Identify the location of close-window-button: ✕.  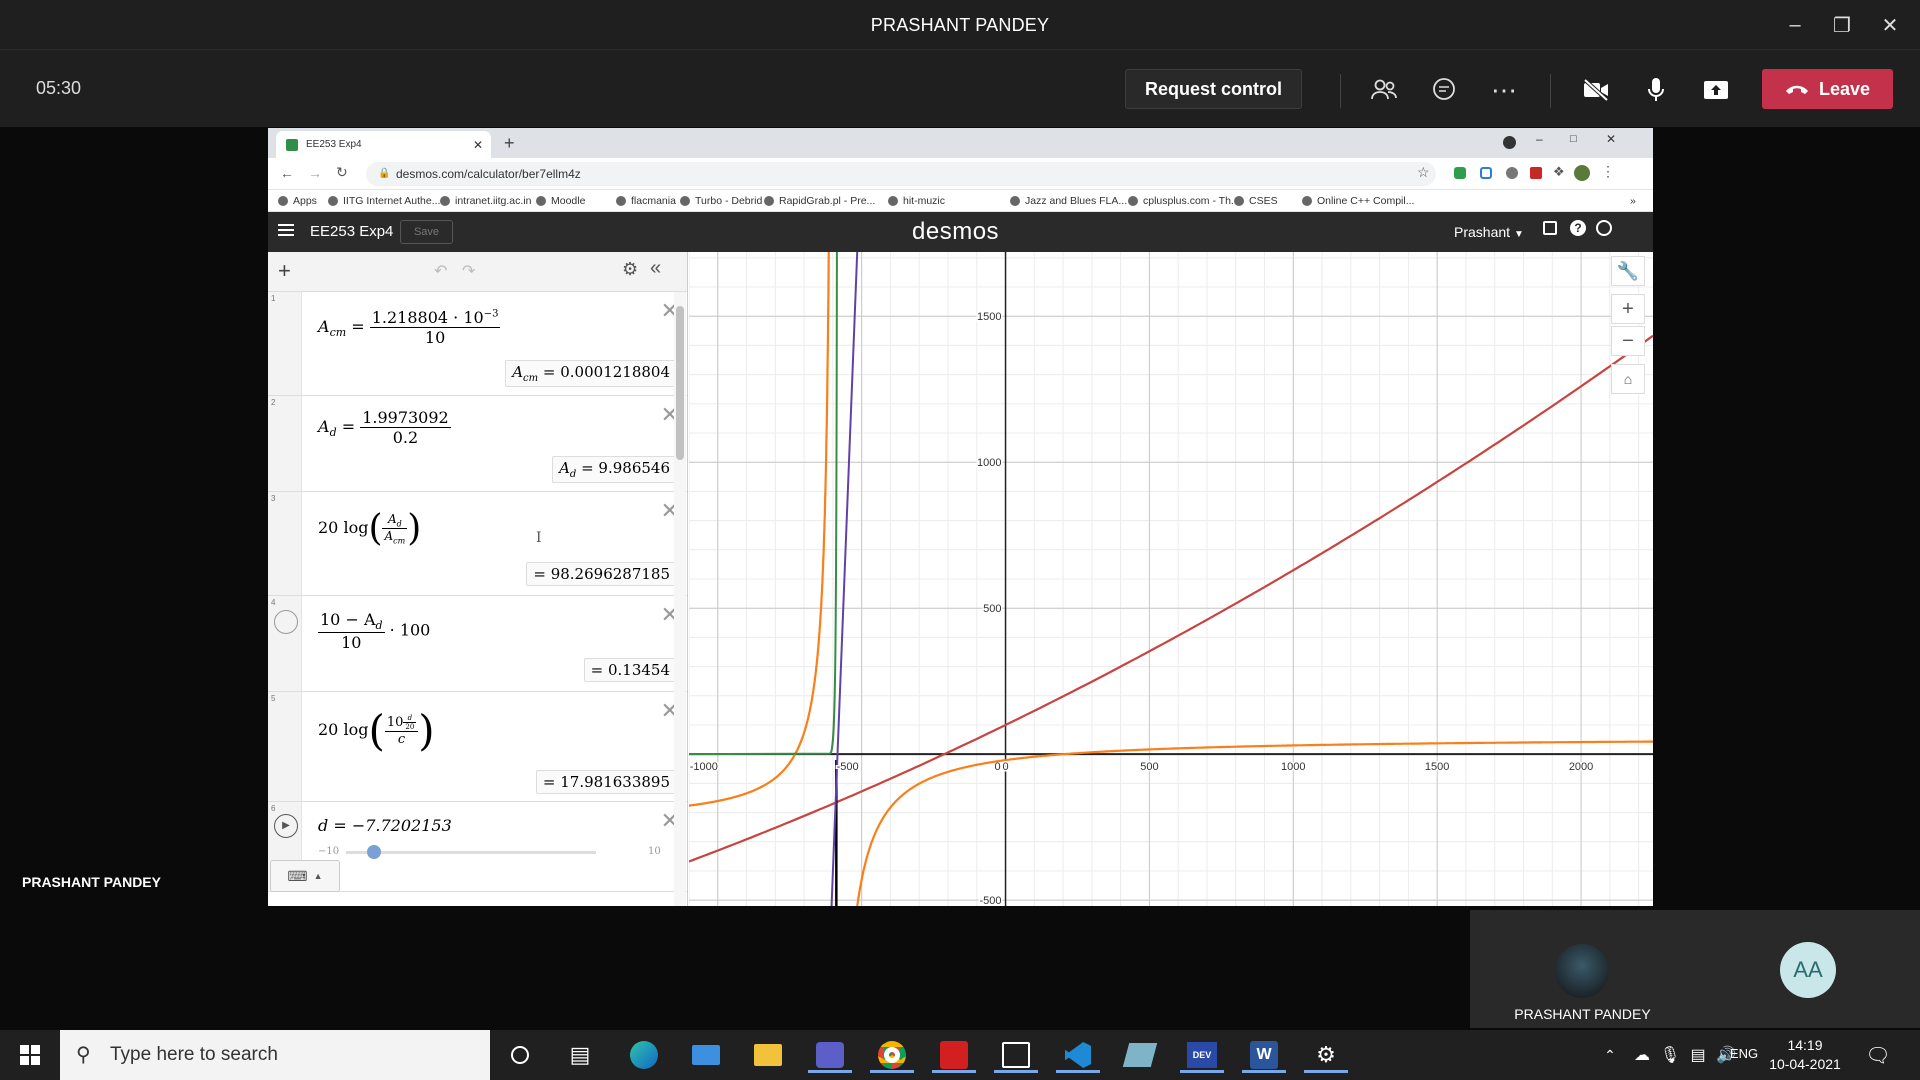
(1890, 25).